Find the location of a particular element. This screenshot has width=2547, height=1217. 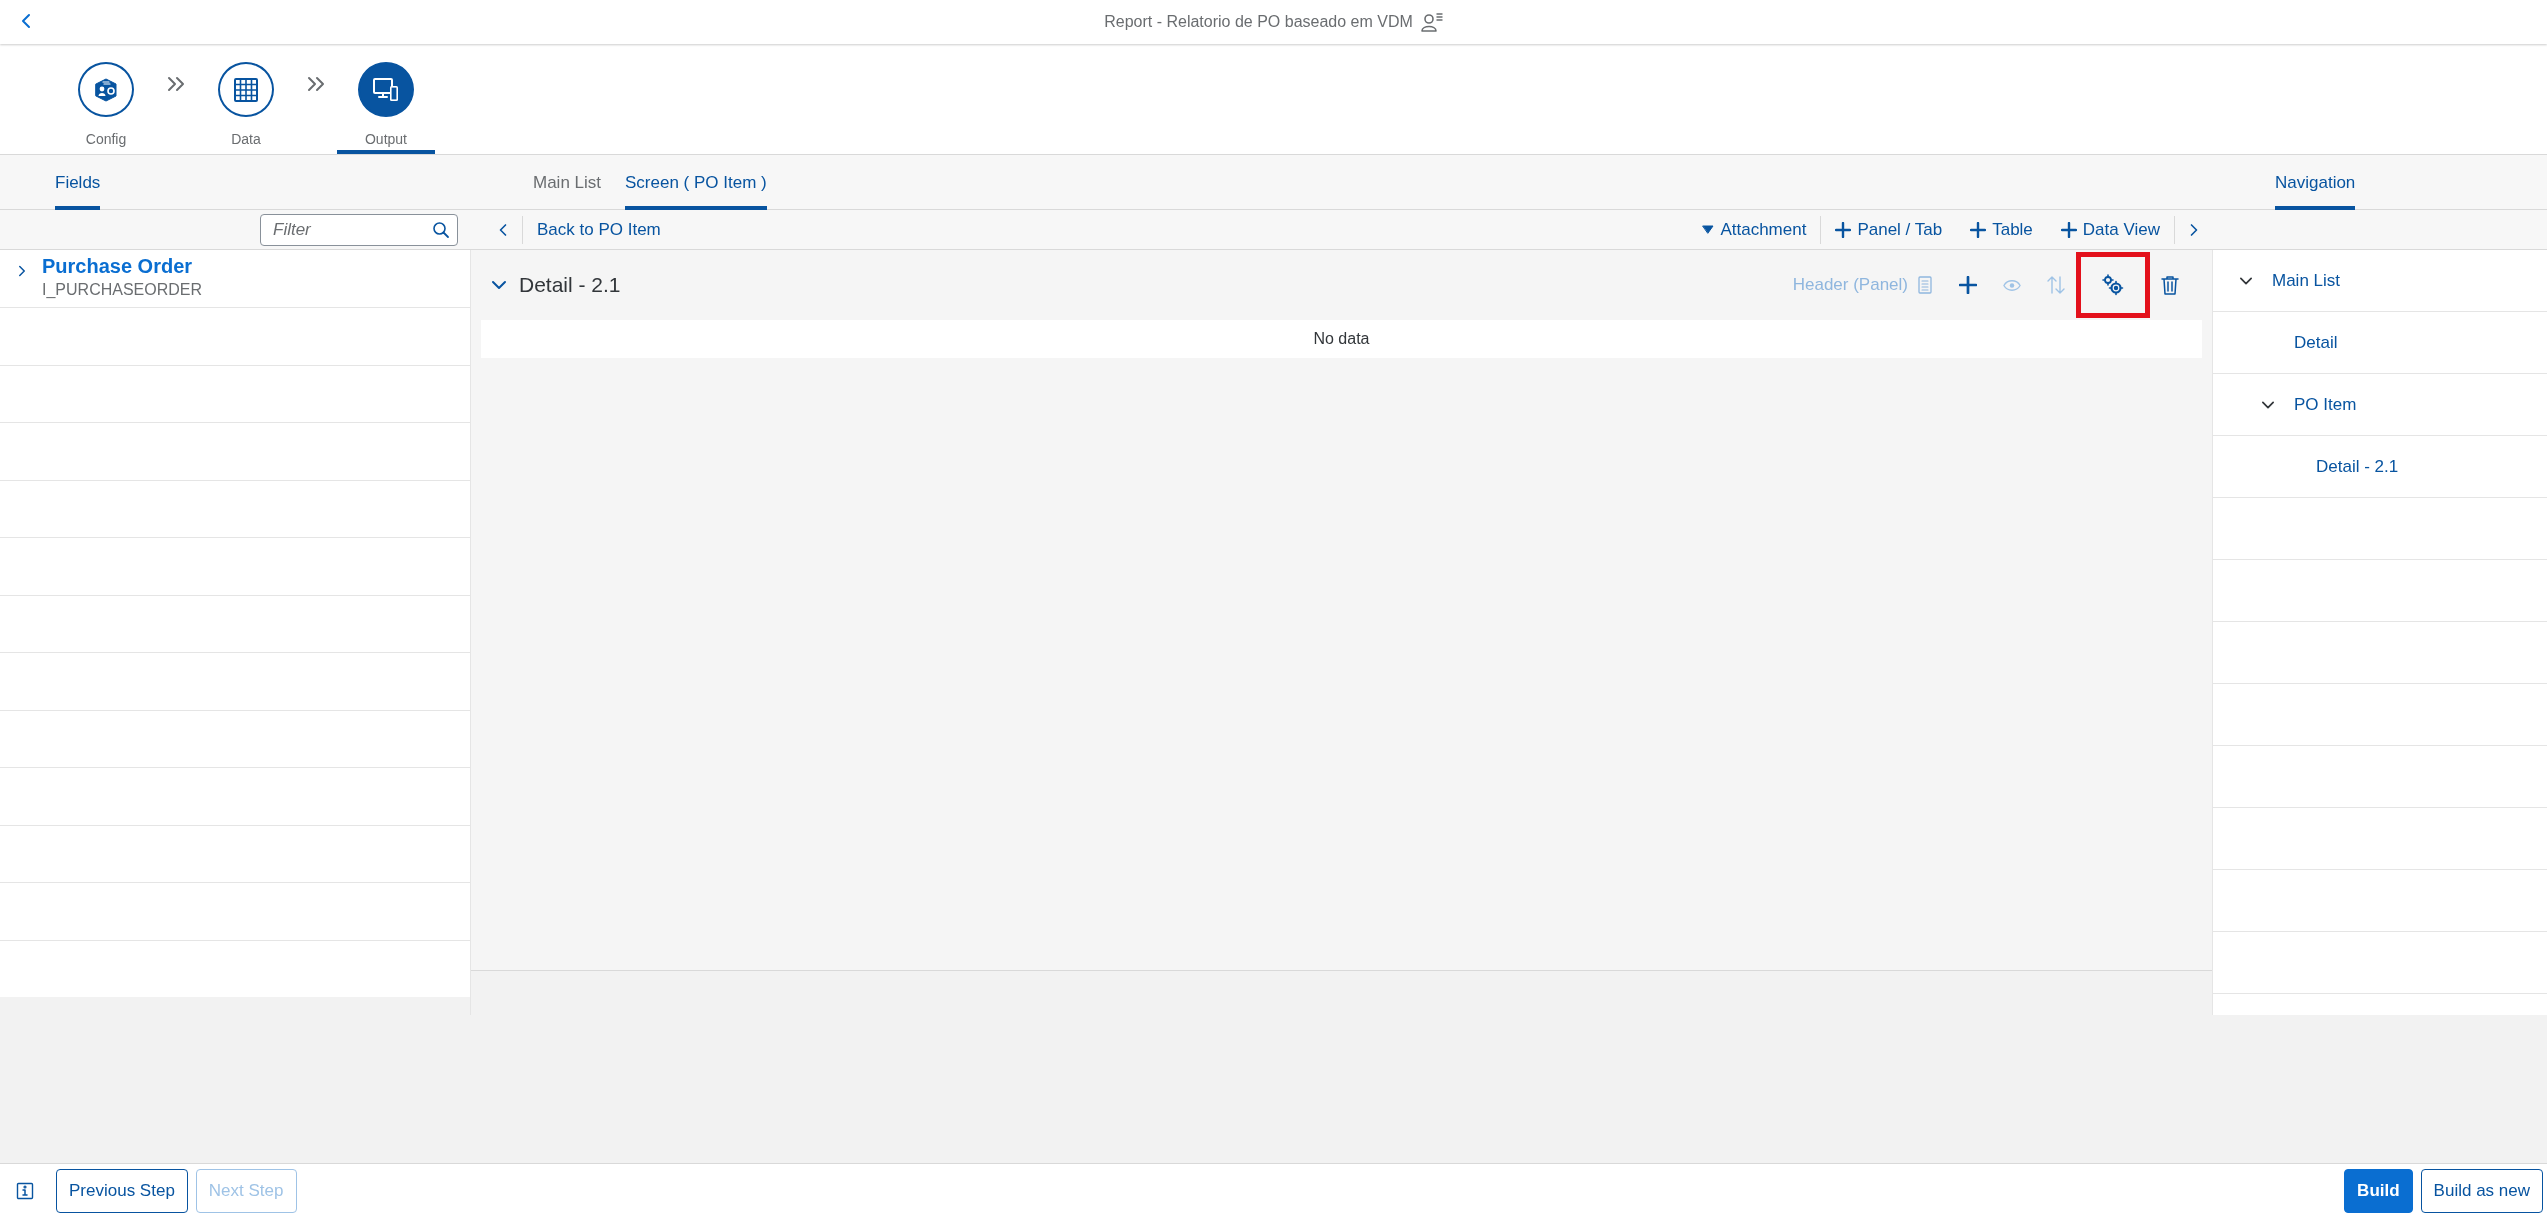

entity-title: Purchase Order is located at coordinates (122, 266).